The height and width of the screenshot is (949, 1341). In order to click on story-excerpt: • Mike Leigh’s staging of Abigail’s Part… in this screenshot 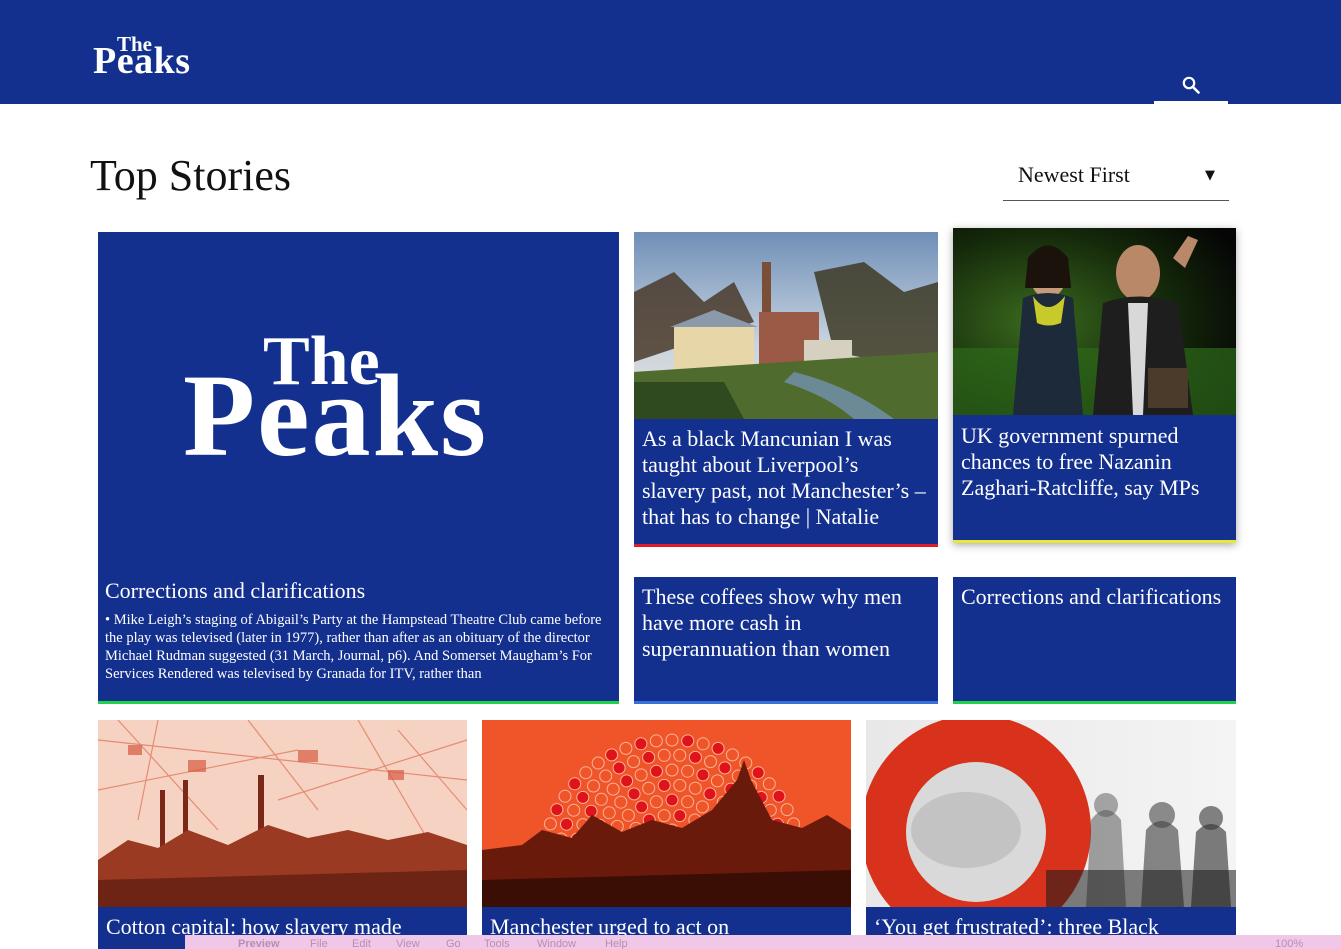, I will do `click(353, 647)`.